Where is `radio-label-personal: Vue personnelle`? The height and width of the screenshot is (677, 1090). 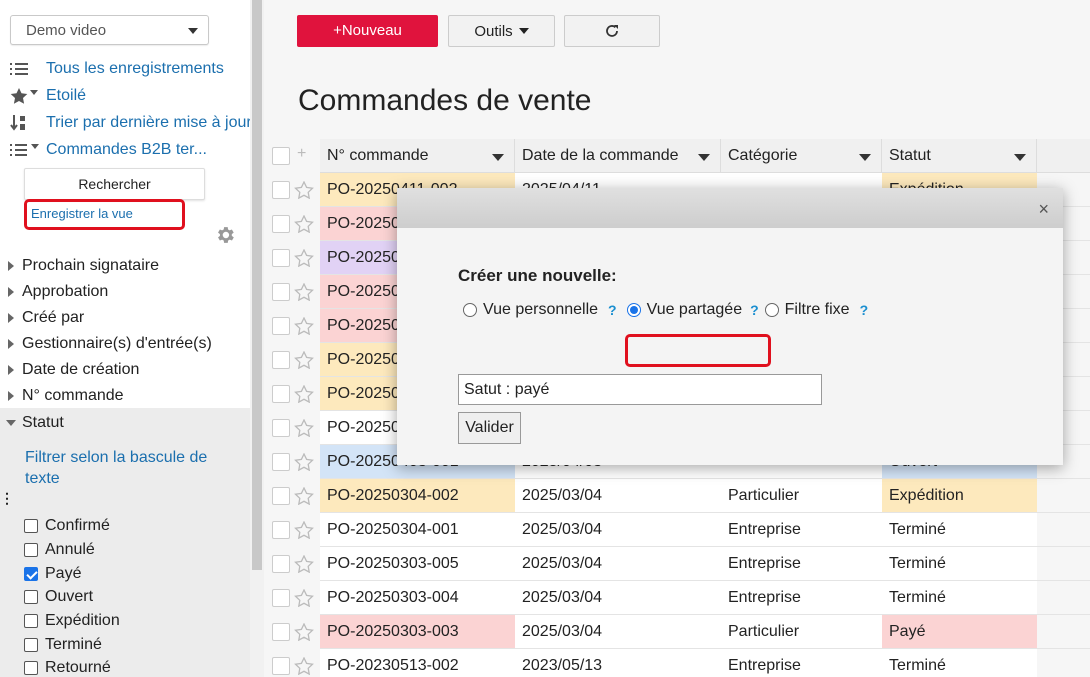
radio-label-personal: Vue personnelle is located at coordinates (540, 310).